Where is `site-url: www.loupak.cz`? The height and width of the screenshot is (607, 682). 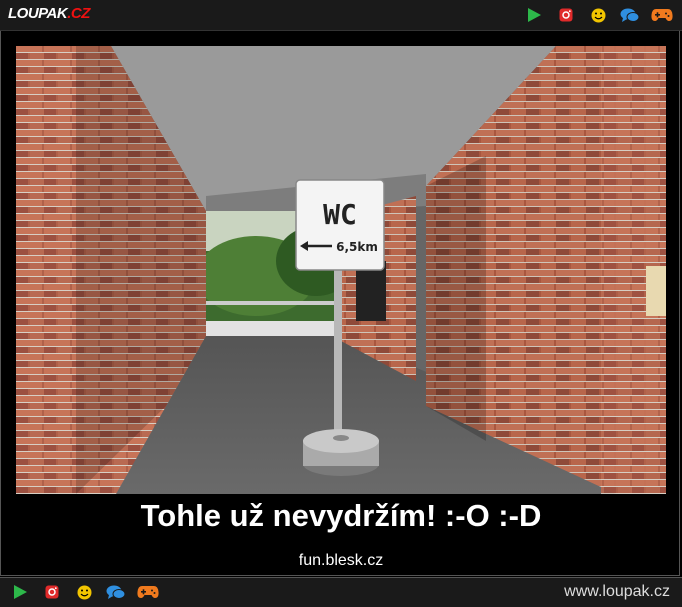
site-url: www.loupak.cz is located at coordinates (617, 592).